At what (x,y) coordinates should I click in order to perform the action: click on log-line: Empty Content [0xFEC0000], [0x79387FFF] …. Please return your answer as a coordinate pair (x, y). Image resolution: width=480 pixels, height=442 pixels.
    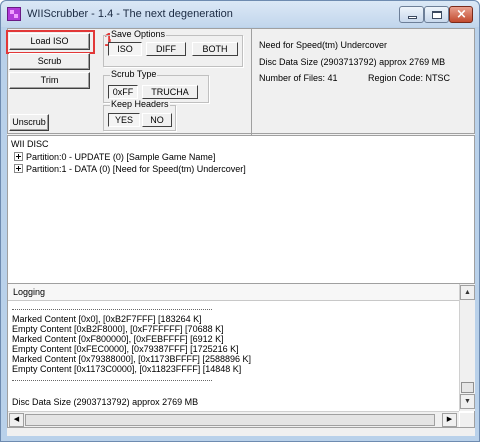
    Looking at the image, I should click on (125, 349).